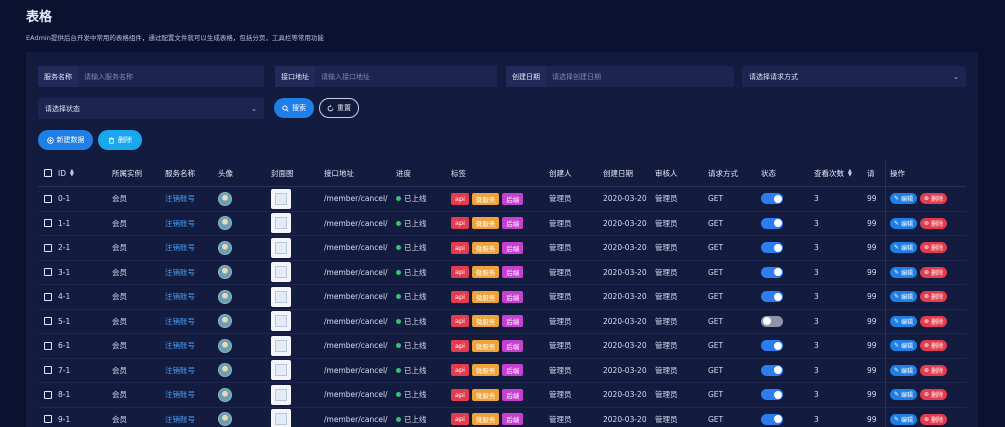 Image resolution: width=1005 pixels, height=427 pixels. I want to click on cell-id: 3-1, so click(64, 272).